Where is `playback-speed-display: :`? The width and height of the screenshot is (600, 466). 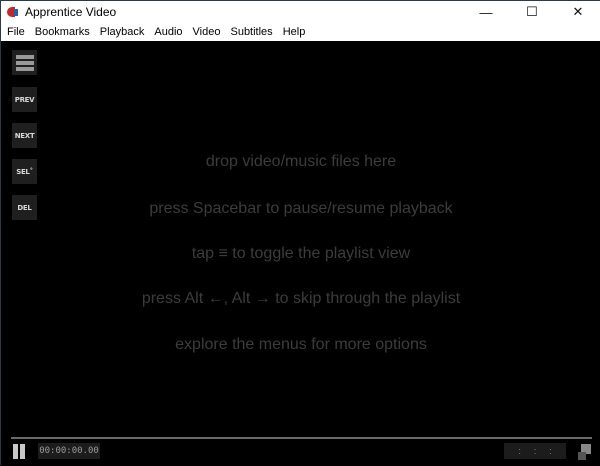
playback-speed-display: : is located at coordinates (535, 451).